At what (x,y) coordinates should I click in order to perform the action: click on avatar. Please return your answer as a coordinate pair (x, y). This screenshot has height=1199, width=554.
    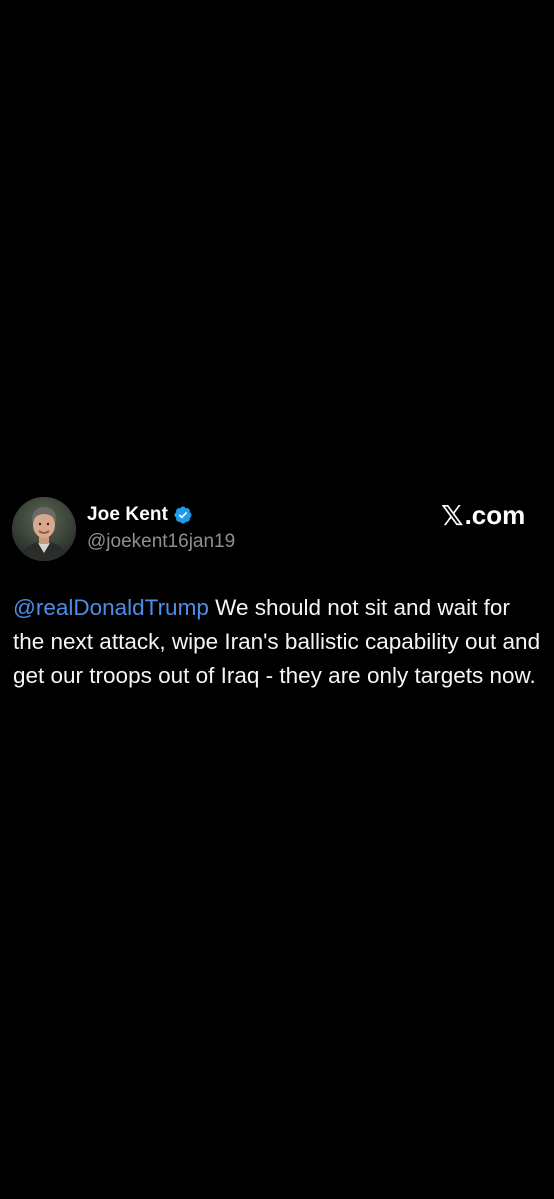
    Looking at the image, I should click on (44, 529).